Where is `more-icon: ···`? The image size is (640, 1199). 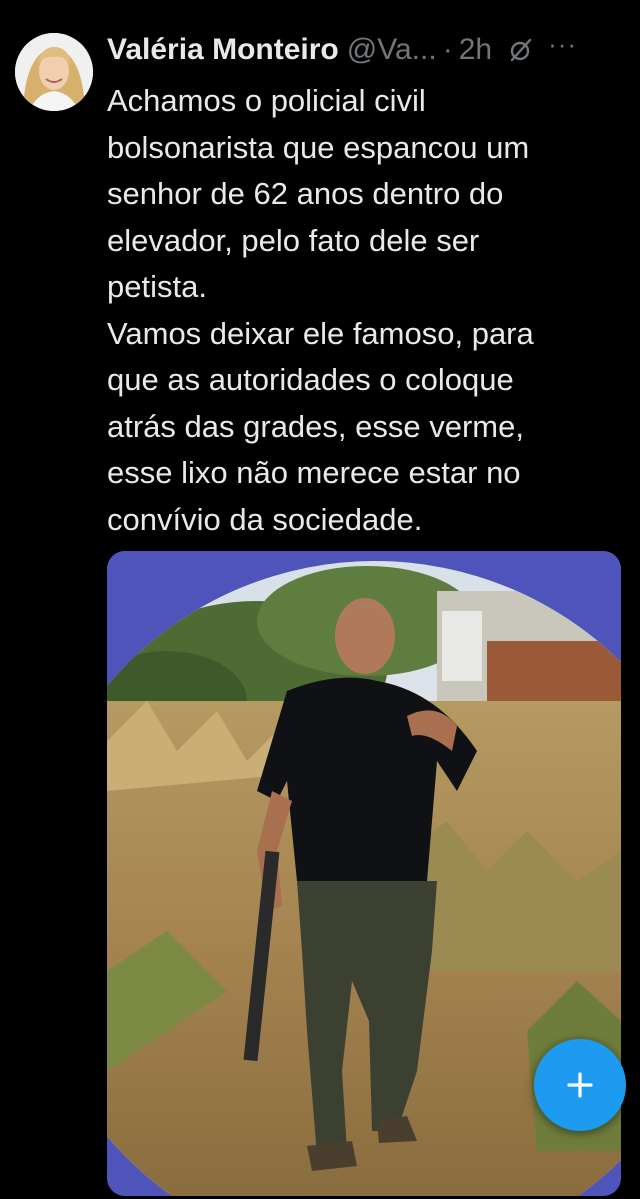
more-icon: ··· is located at coordinates (562, 44).